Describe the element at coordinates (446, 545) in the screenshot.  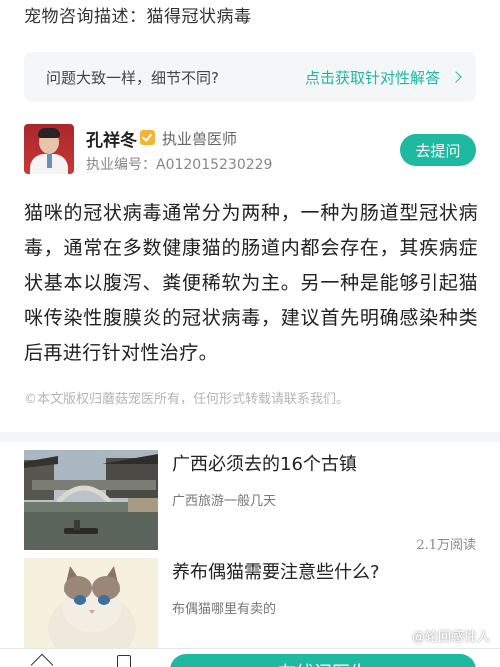
I see `article-read-count: 2.1万阅读` at that location.